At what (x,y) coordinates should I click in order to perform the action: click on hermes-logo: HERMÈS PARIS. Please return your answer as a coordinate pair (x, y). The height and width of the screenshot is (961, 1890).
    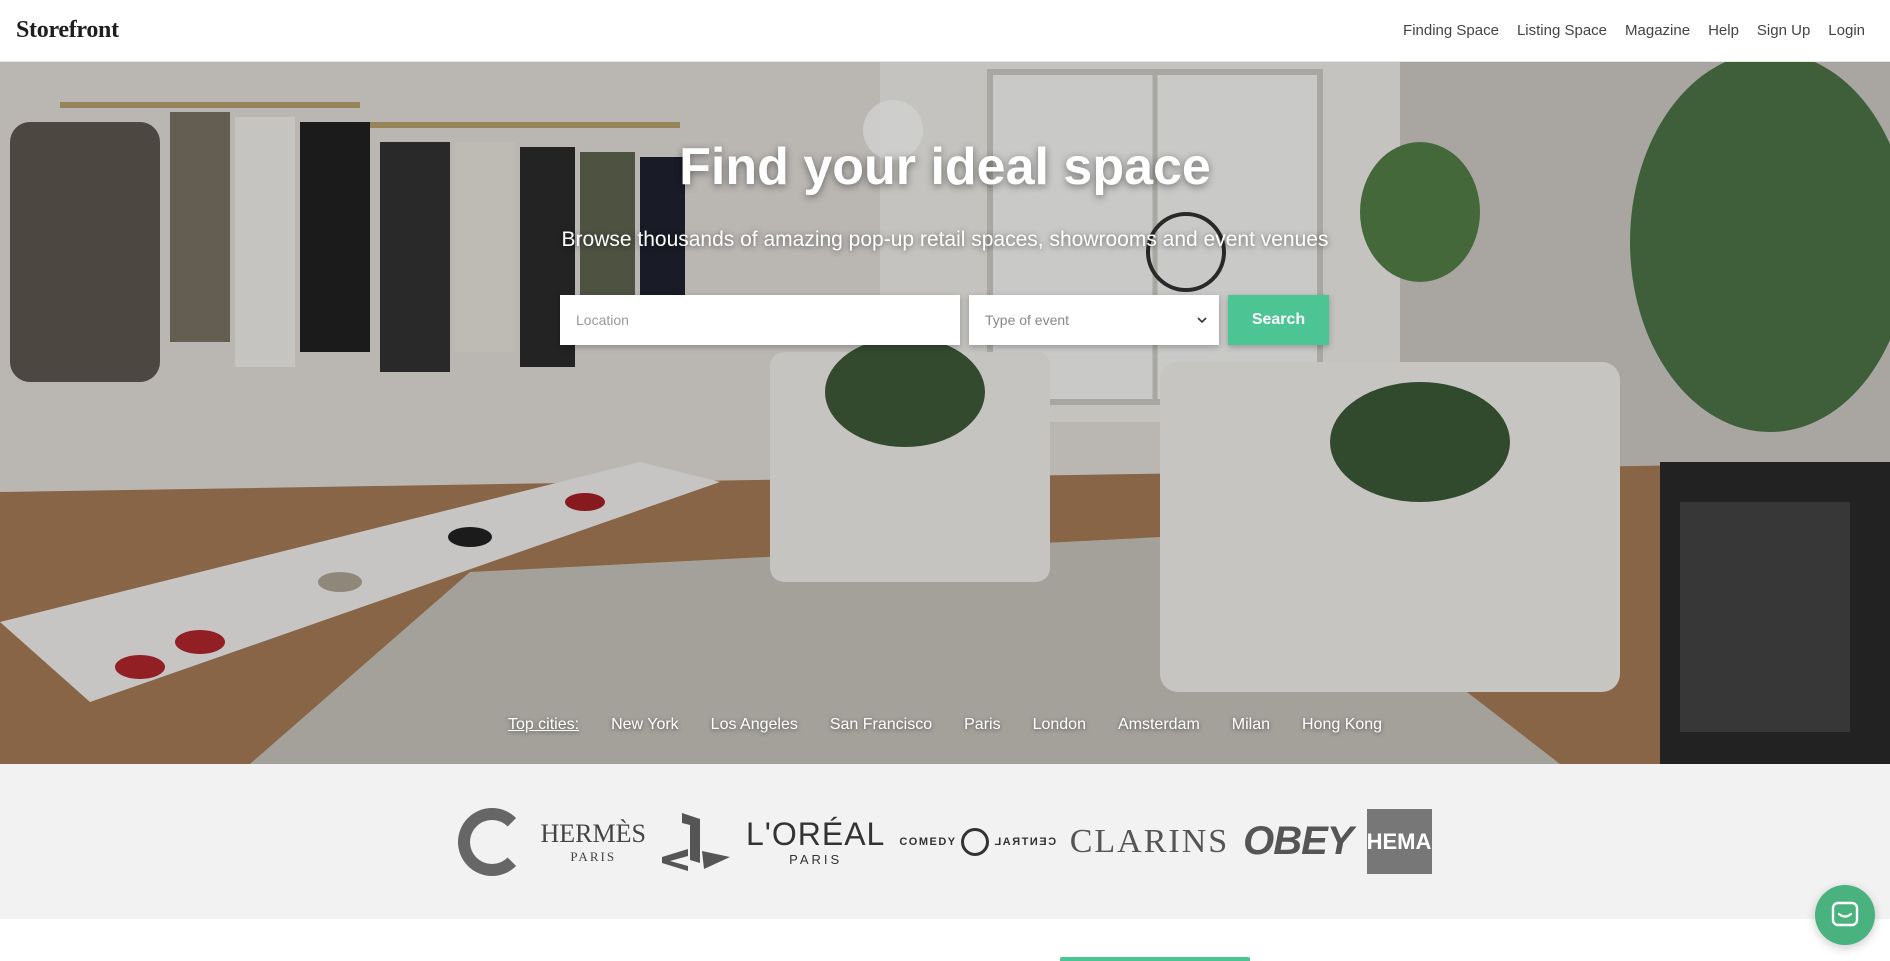
    Looking at the image, I should click on (593, 841).